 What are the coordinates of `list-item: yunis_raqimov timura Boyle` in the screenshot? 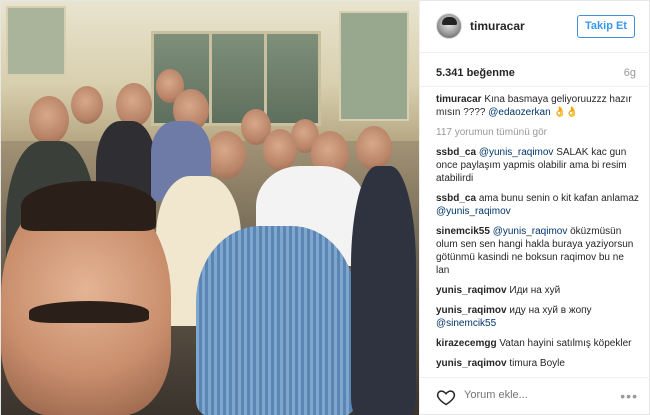 It's located at (538, 363).